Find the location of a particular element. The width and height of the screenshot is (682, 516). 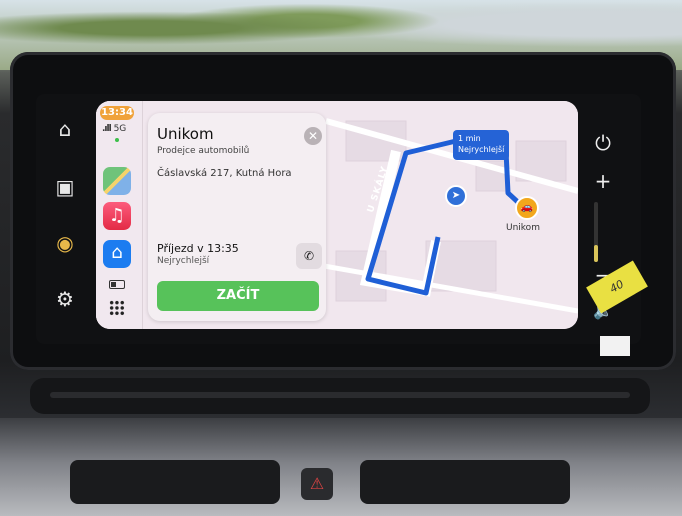

carplay-dock: 13:34 .ıll 5G ♫ ⌂ is located at coordinates (119, 215).